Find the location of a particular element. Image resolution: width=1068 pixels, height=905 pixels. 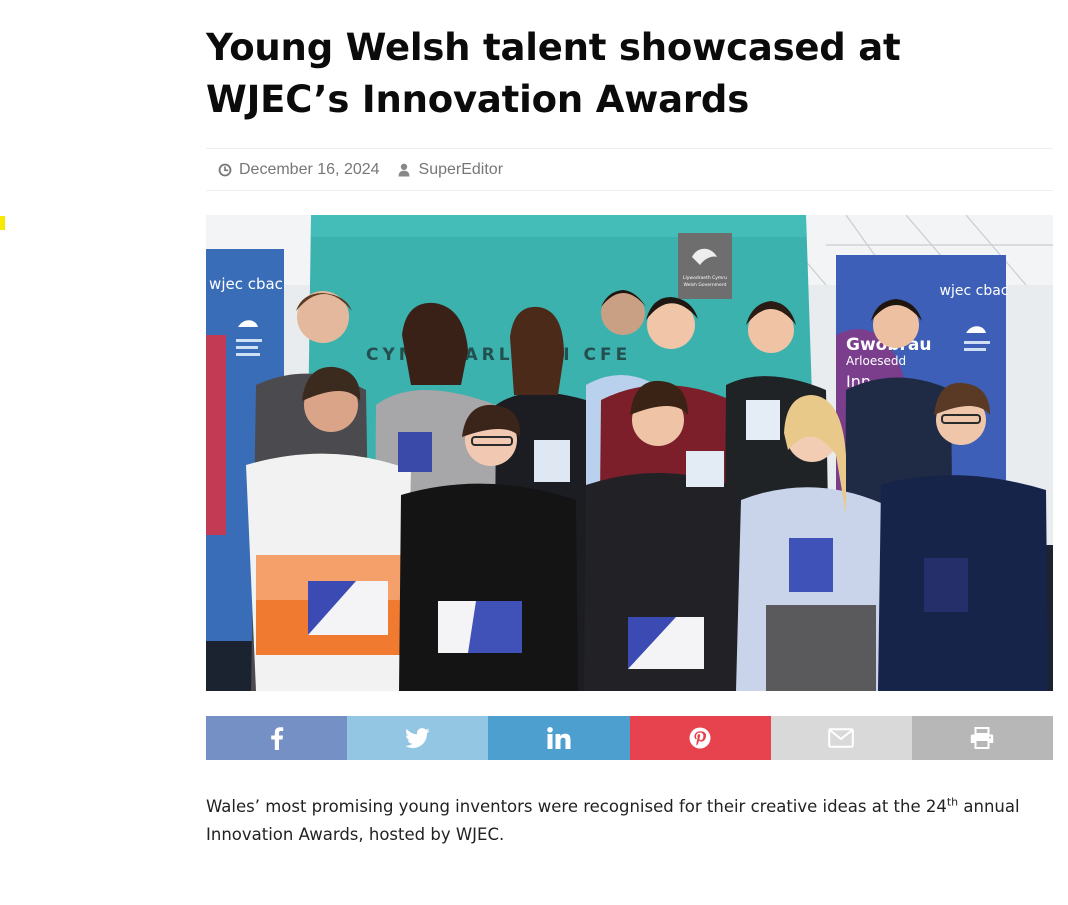

printer-icon is located at coordinates (982, 738).